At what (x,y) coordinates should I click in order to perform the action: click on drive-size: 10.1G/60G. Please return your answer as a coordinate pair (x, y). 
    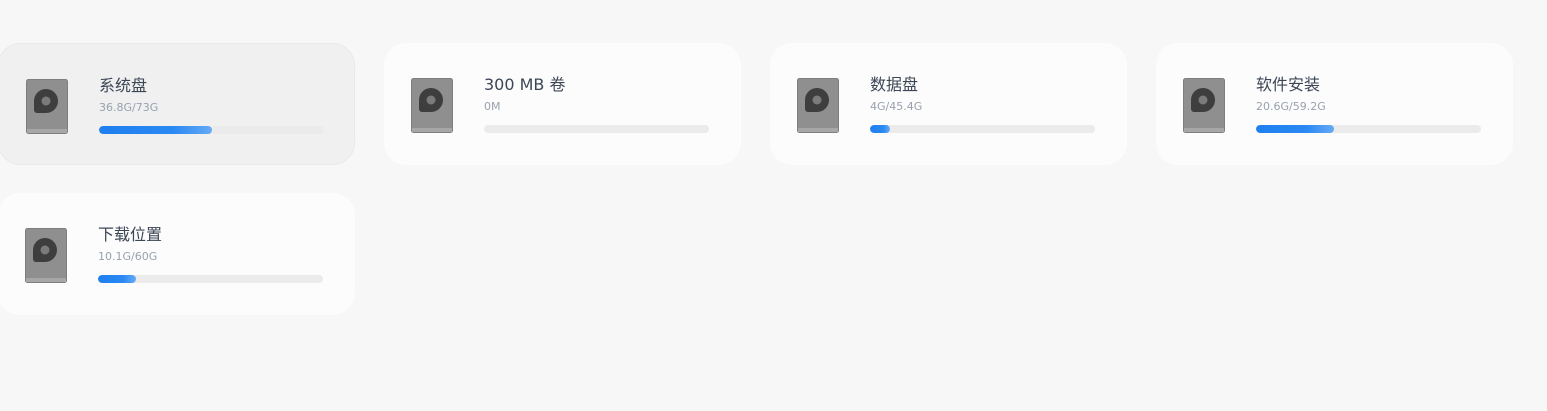
    Looking at the image, I should click on (128, 256).